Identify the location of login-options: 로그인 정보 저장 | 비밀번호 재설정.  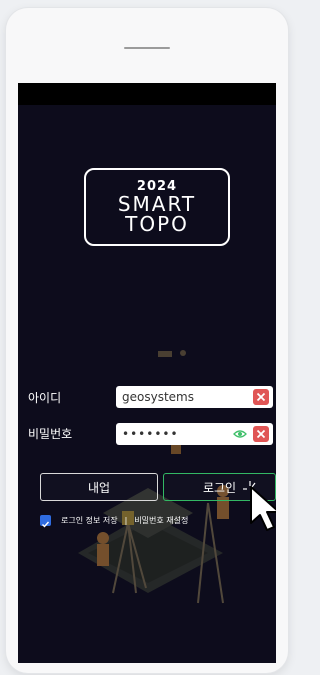
(114, 521).